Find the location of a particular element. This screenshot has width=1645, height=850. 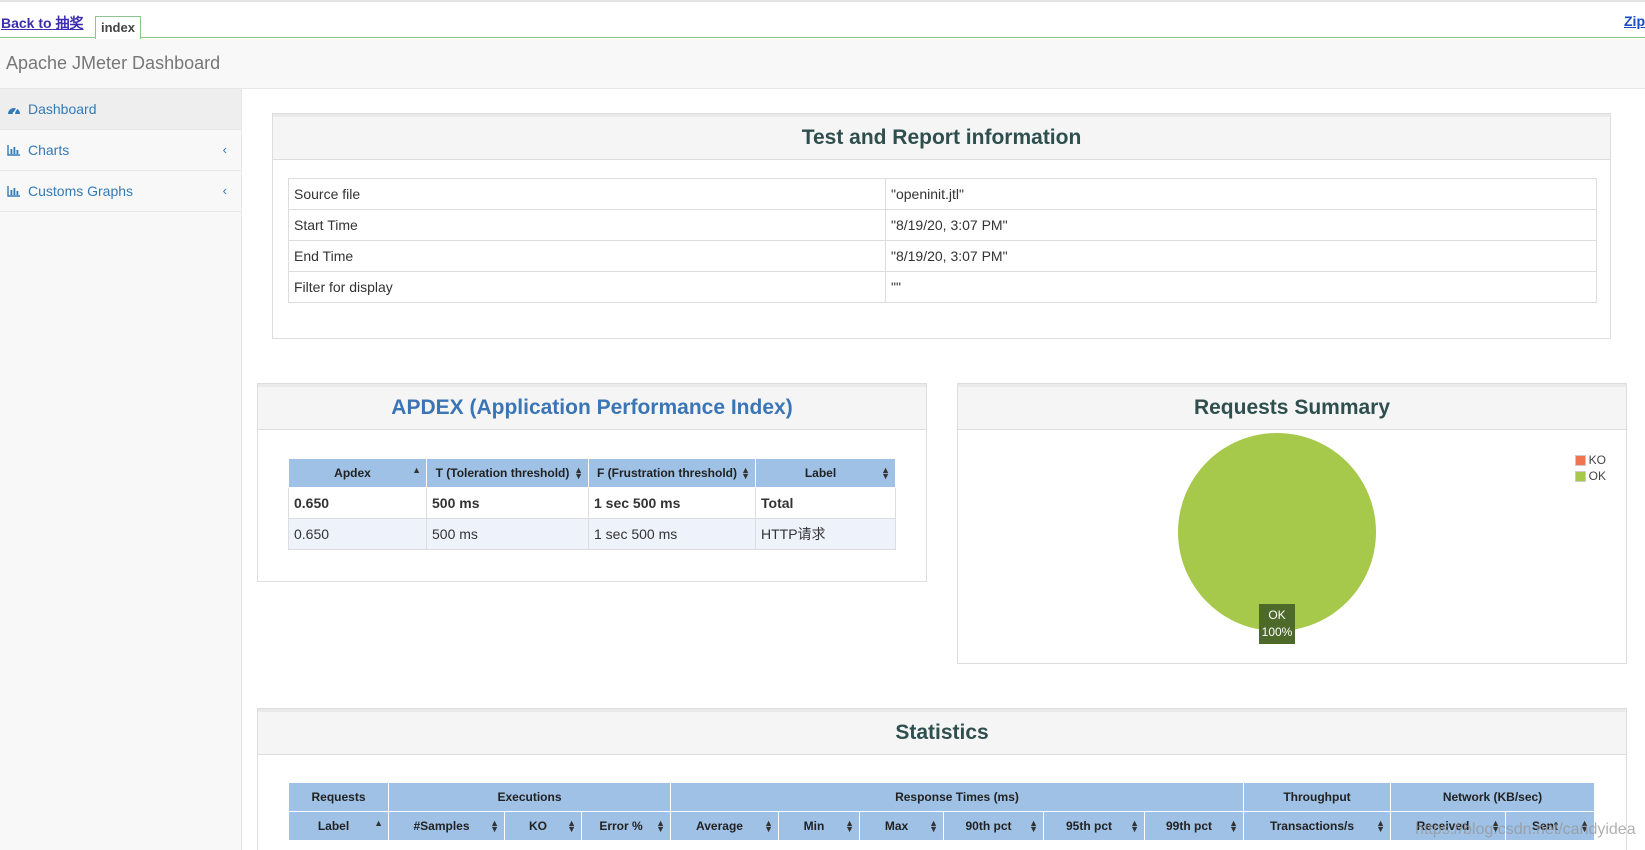

table-cell: Total is located at coordinates (825, 503).